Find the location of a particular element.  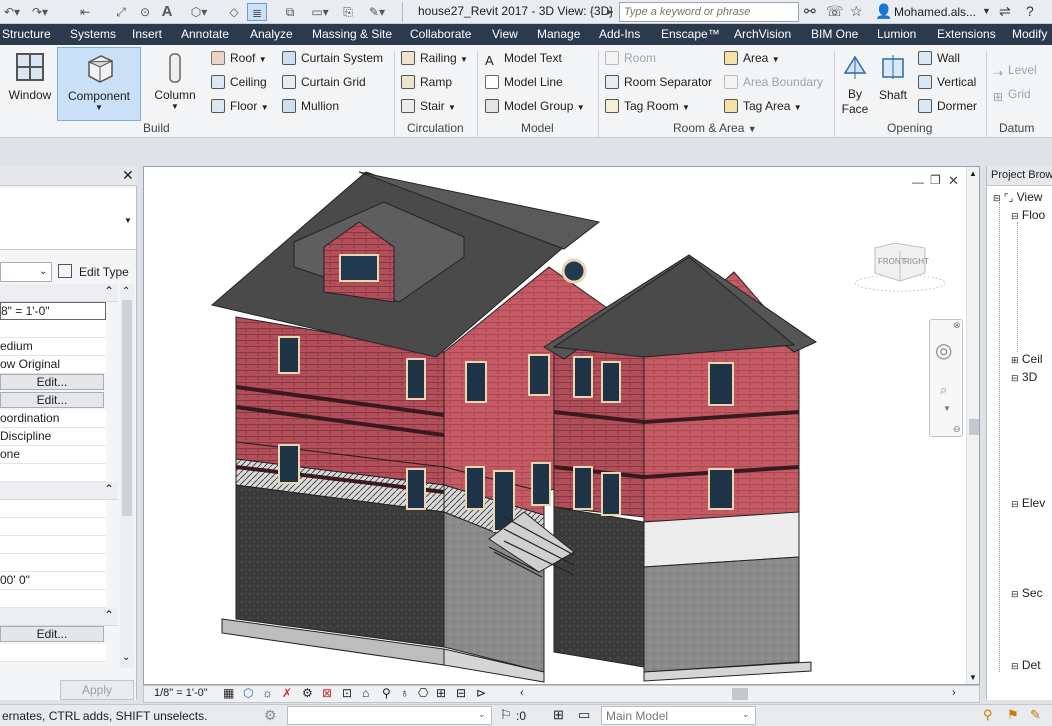

shaft-button: Shaft is located at coordinates (893, 83).